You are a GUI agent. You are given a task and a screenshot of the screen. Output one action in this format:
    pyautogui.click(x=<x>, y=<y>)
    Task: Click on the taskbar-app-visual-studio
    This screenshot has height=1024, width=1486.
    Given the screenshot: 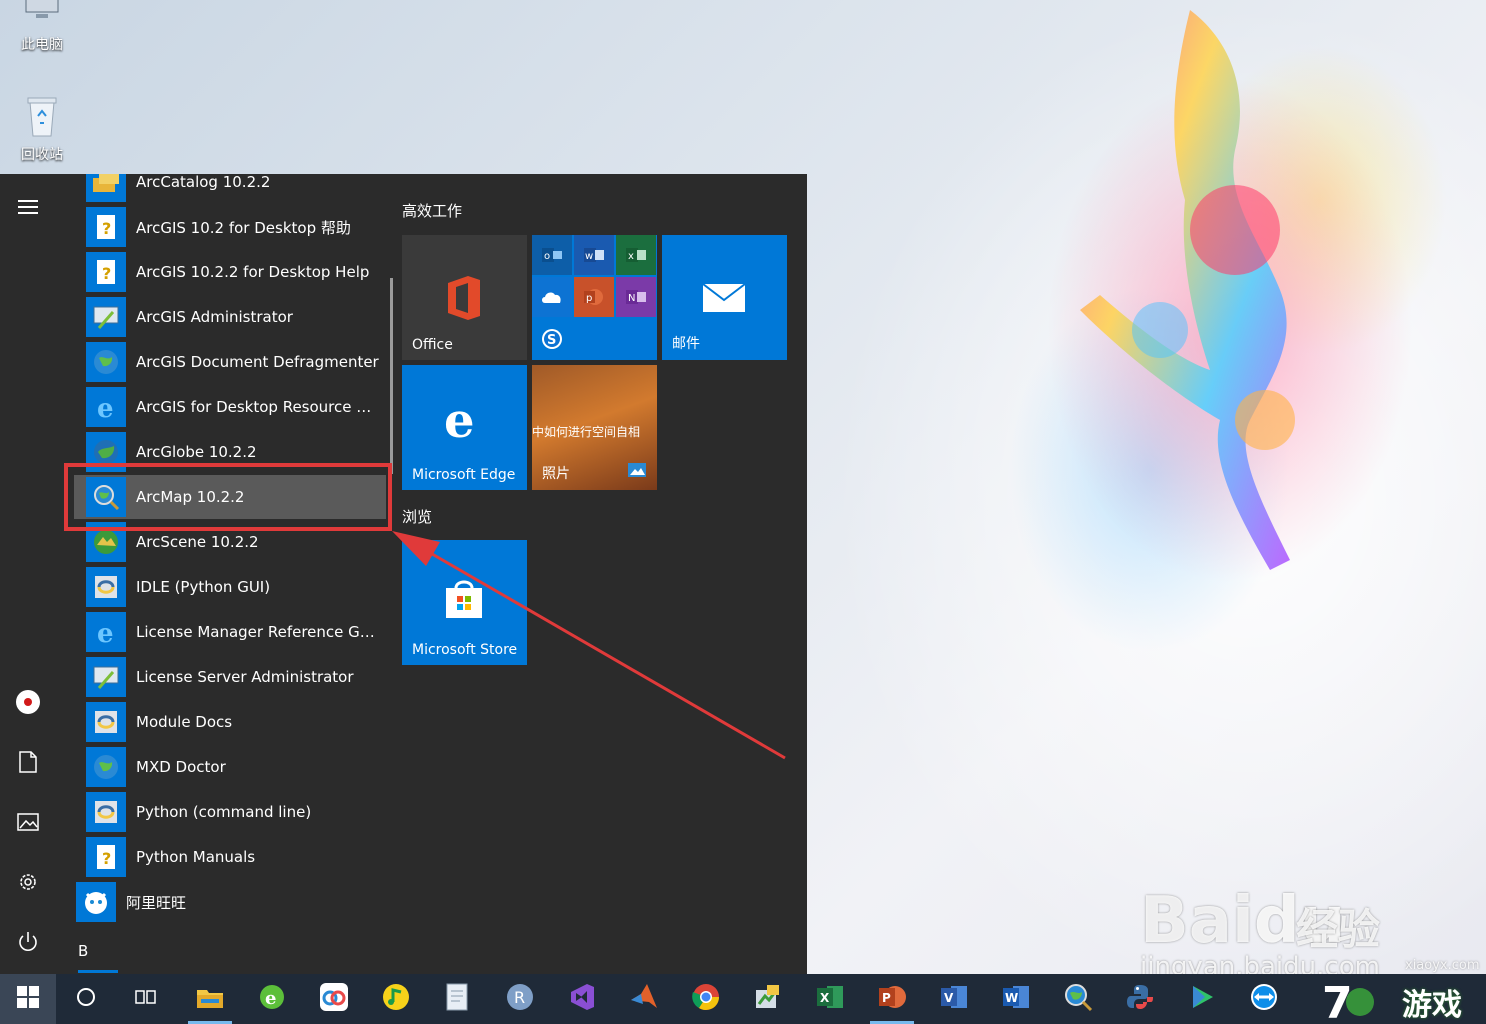 What is the action you would take?
    pyautogui.click(x=582, y=999)
    